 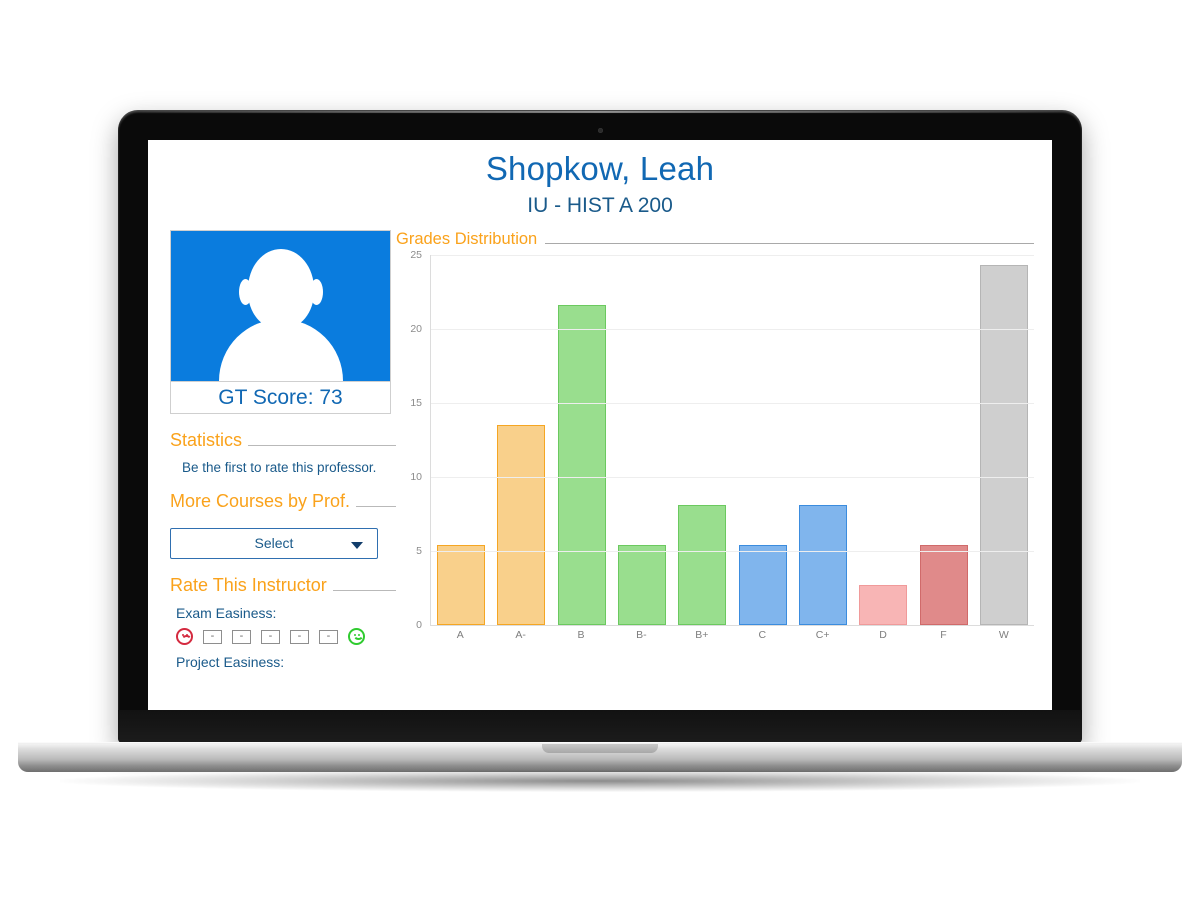 I want to click on bar-W, so click(x=1003, y=445).